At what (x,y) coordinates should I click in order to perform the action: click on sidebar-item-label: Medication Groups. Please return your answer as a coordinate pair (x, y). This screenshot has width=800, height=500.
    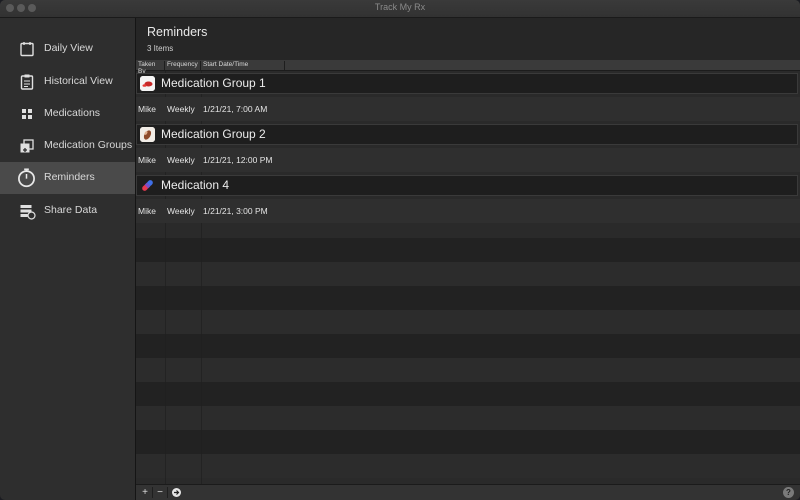
    Looking at the image, I should click on (88, 145).